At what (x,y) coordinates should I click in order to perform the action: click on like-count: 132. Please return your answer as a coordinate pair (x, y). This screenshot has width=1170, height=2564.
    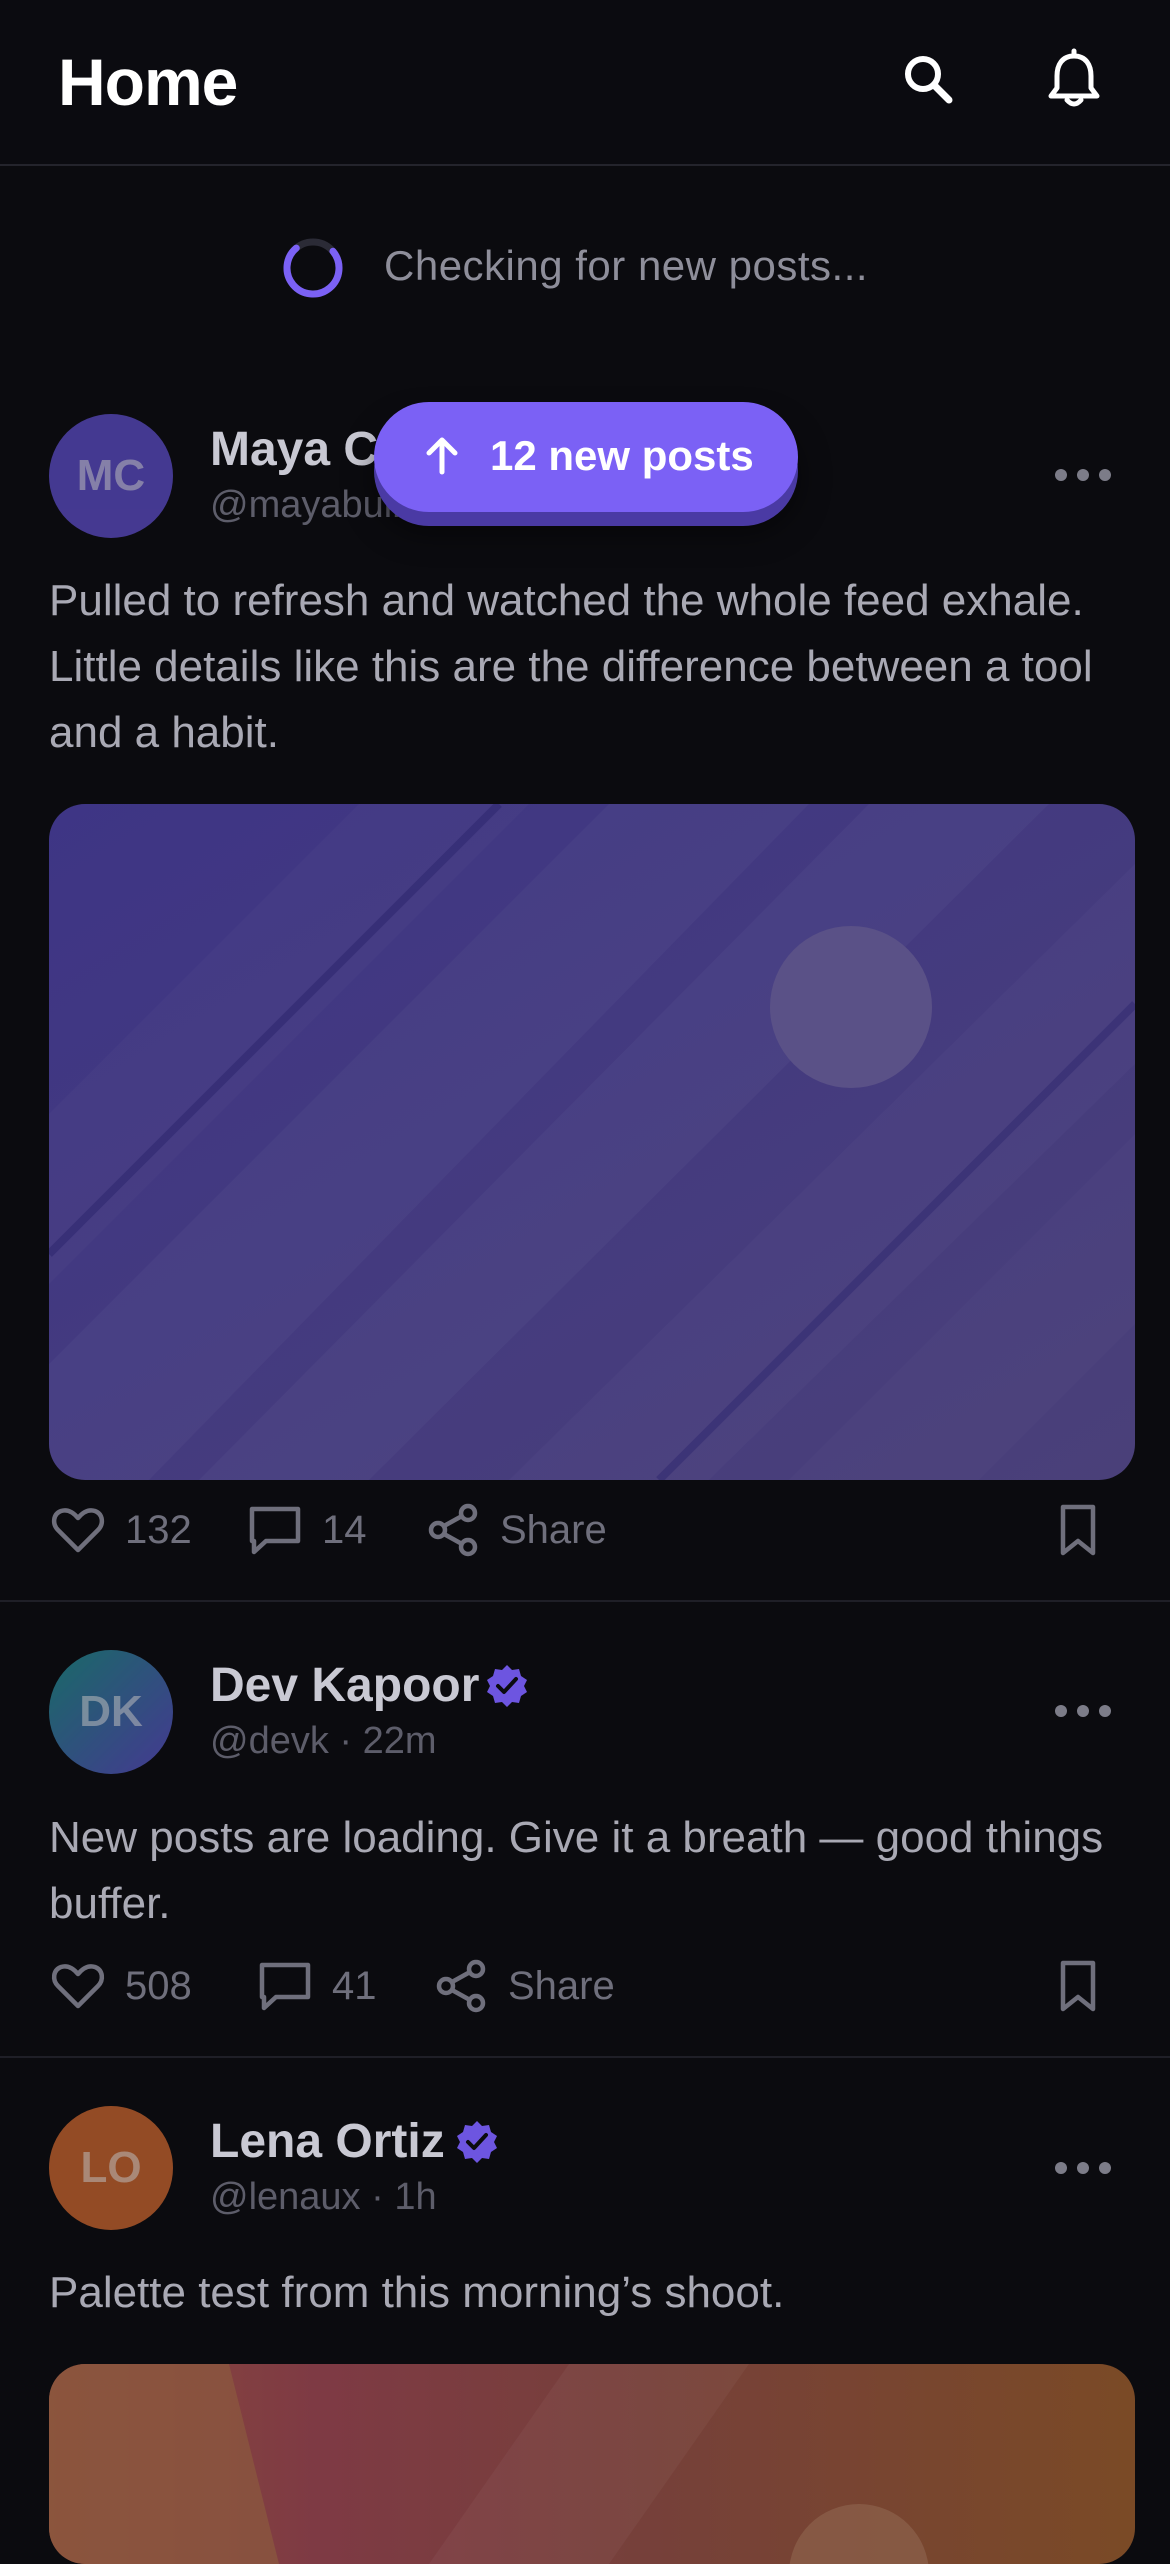
    Looking at the image, I should click on (158, 1529).